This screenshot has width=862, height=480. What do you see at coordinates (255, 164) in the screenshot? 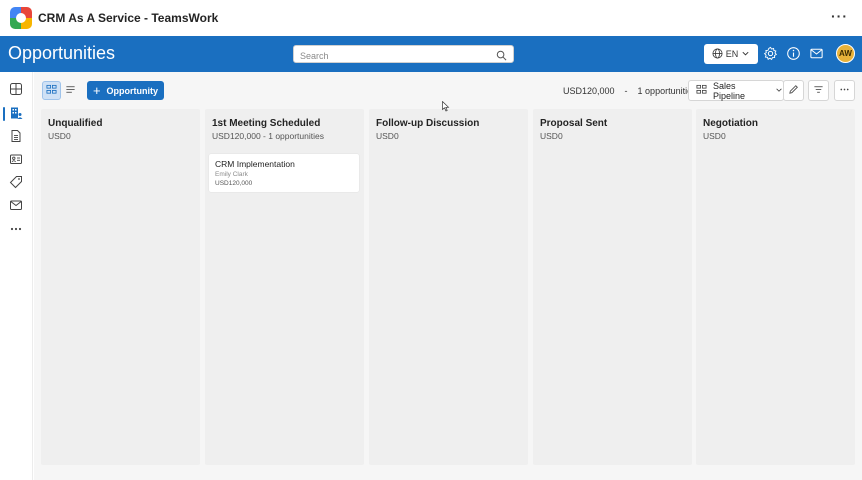
I see `opportunity-title: CRM Implementation` at bounding box center [255, 164].